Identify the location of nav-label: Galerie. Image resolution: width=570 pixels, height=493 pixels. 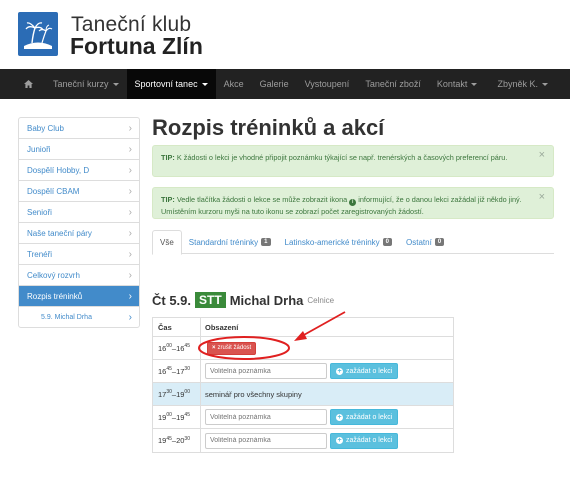
(274, 84).